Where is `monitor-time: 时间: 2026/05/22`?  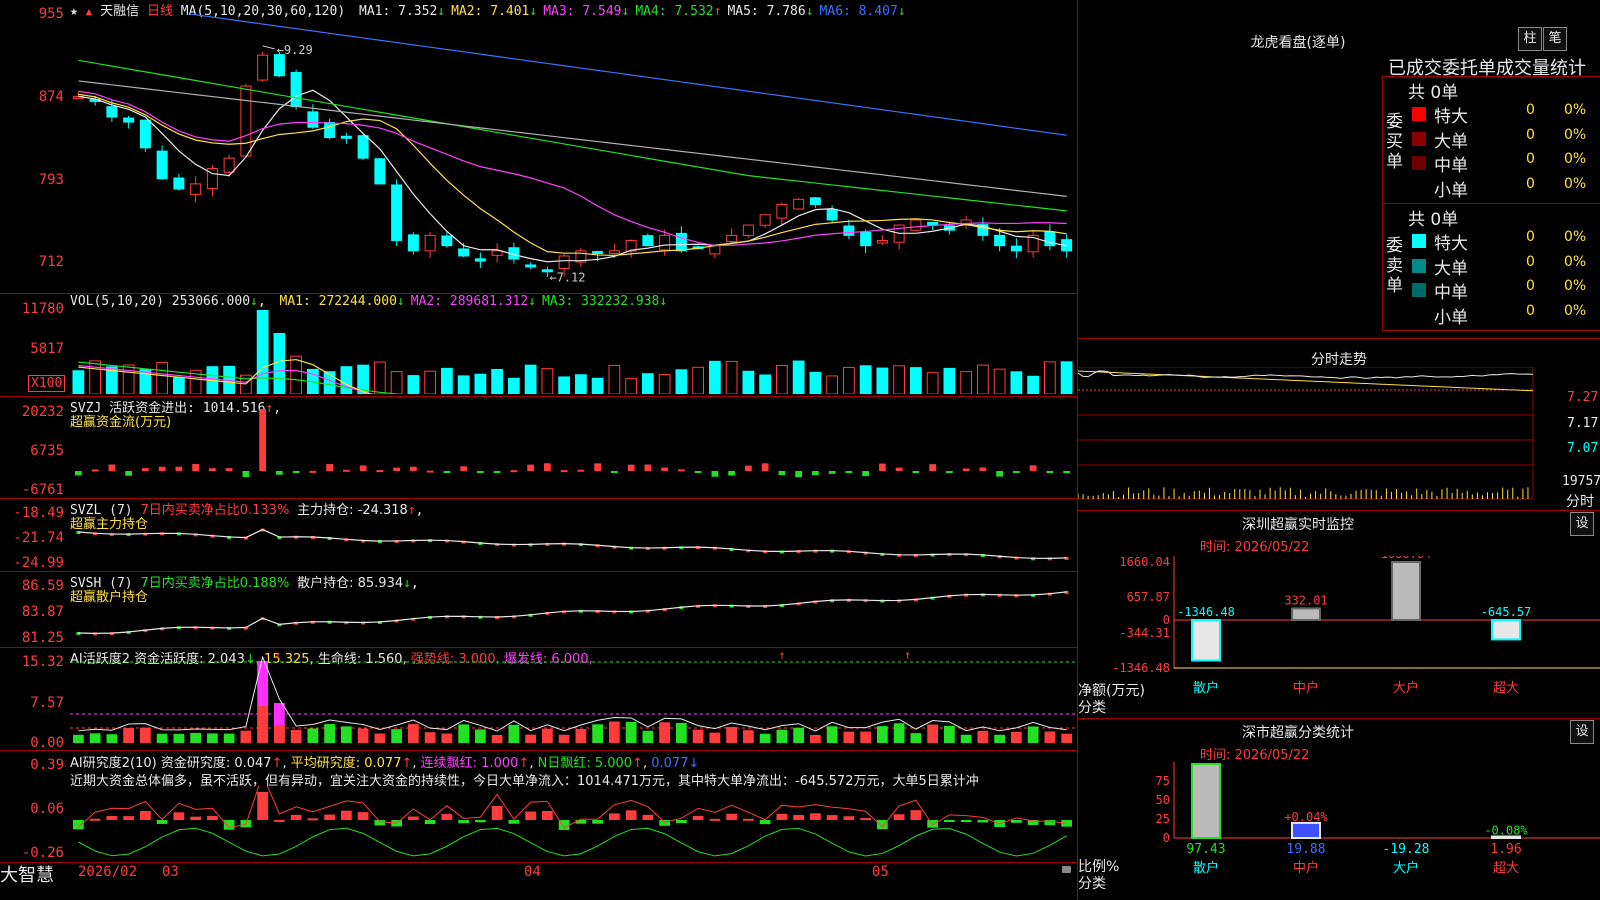
monitor-time: 时间: 2026/05/22 is located at coordinates (1255, 547).